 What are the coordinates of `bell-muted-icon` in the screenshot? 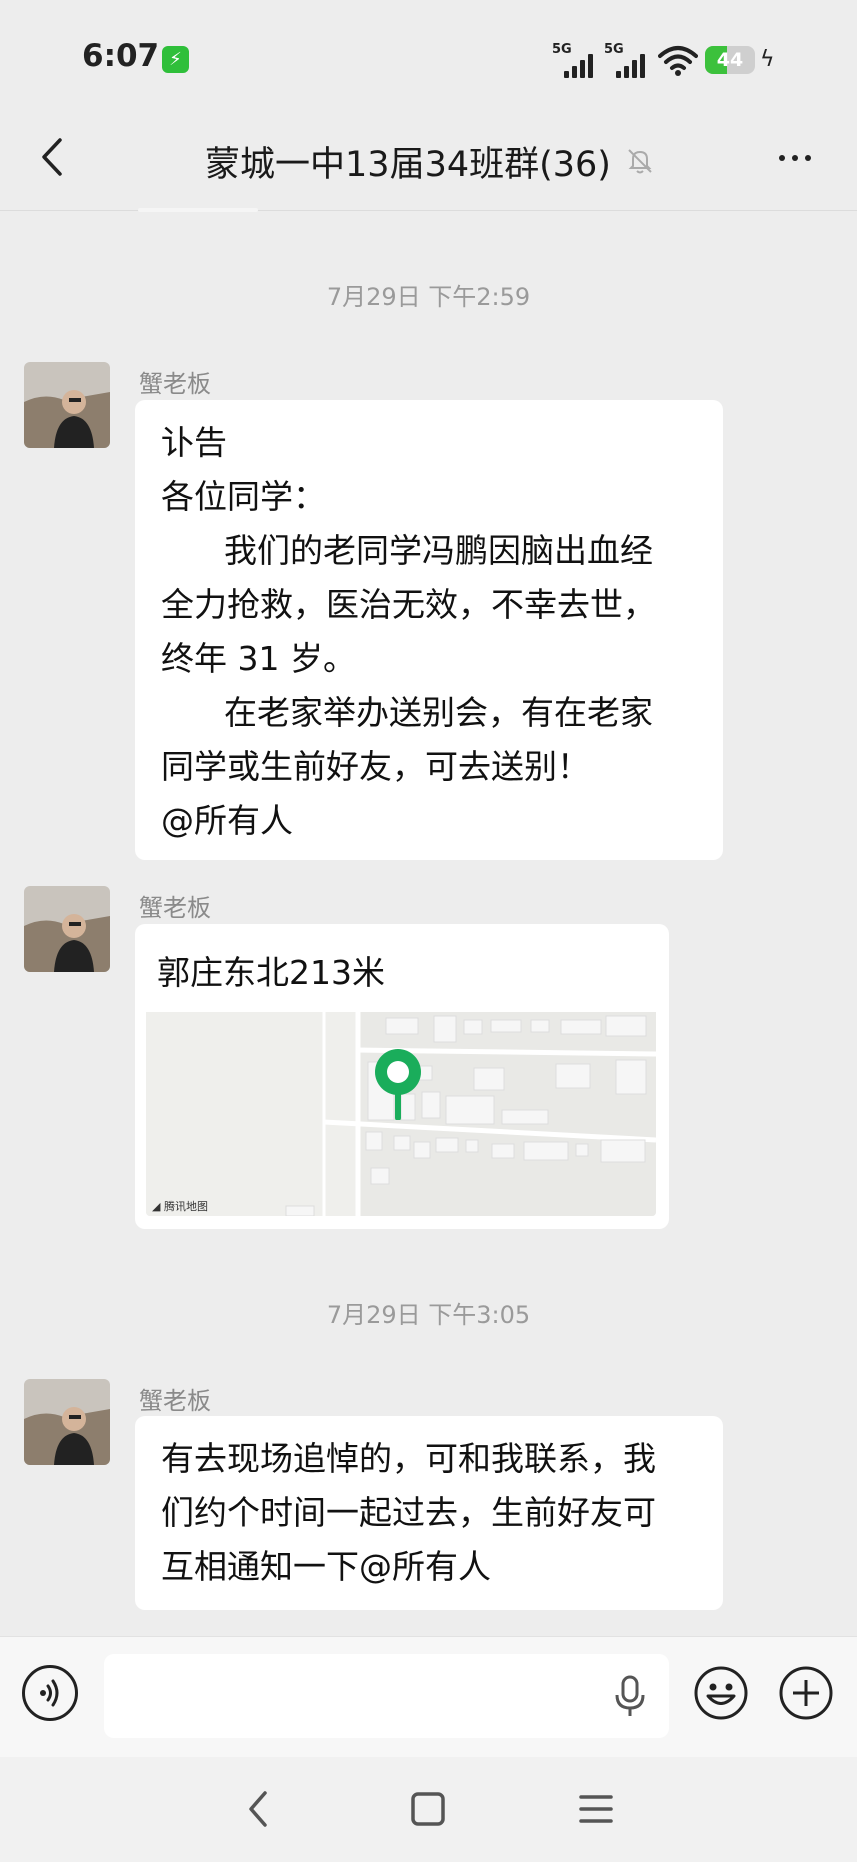 It's located at (640, 161).